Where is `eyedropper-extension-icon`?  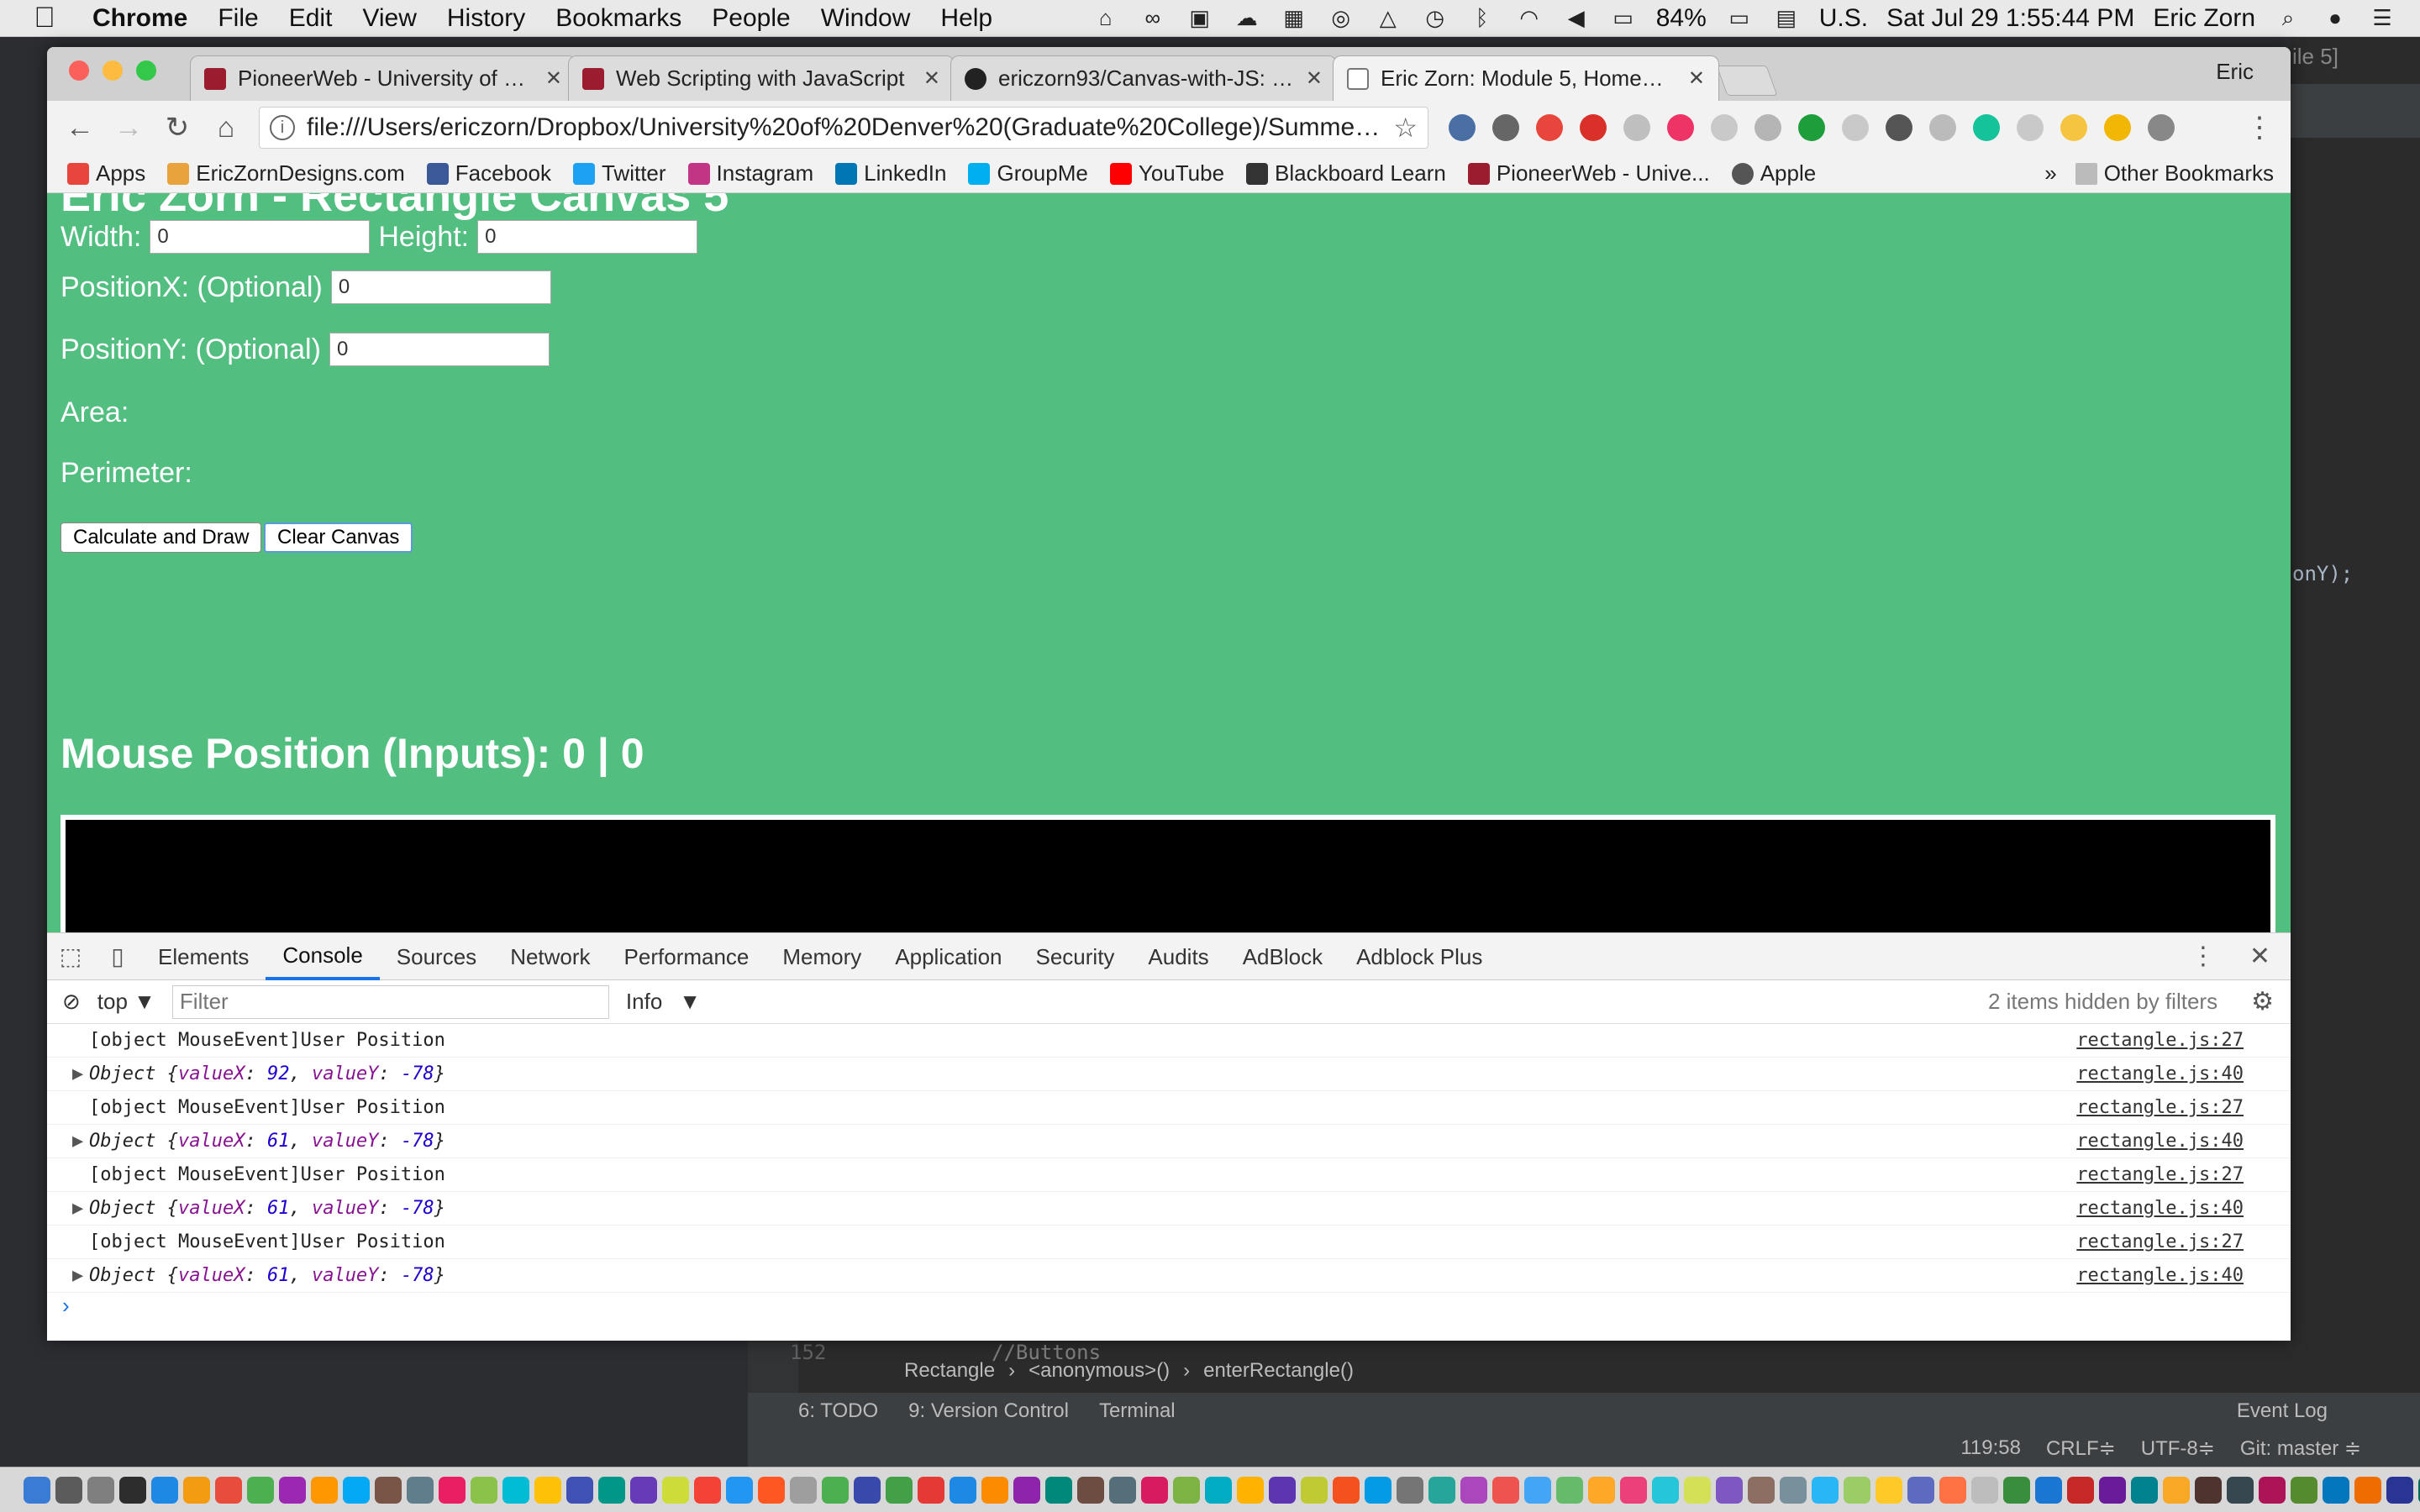
eyedropper-extension-icon is located at coordinates (1463, 127).